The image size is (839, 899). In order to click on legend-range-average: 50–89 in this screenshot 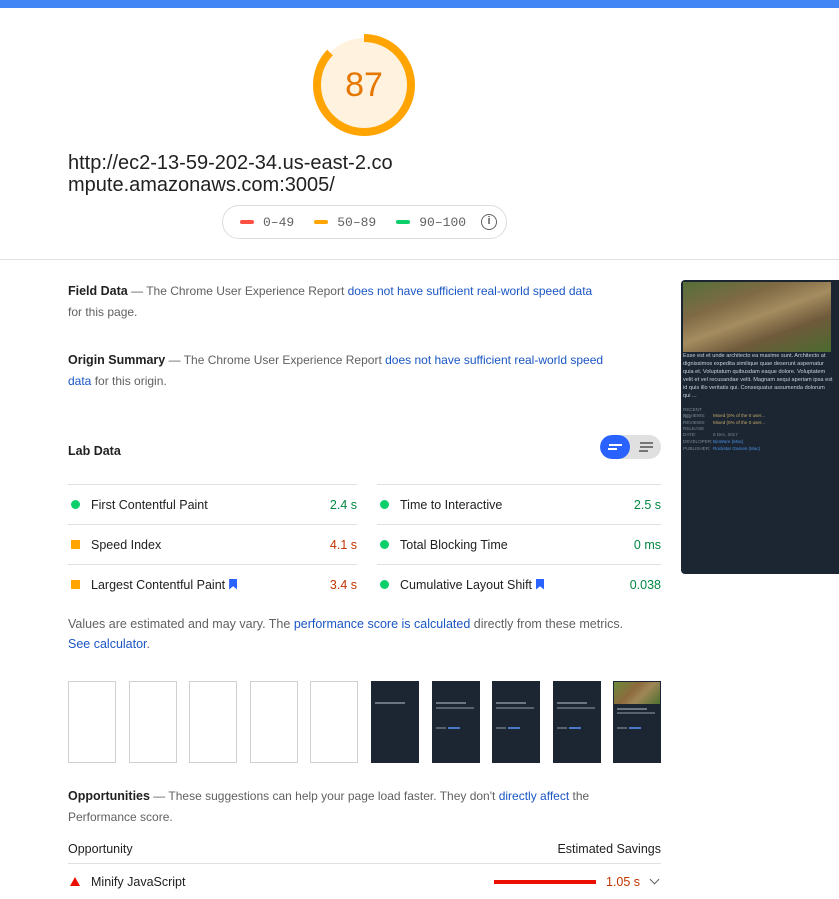, I will do `click(357, 222)`.